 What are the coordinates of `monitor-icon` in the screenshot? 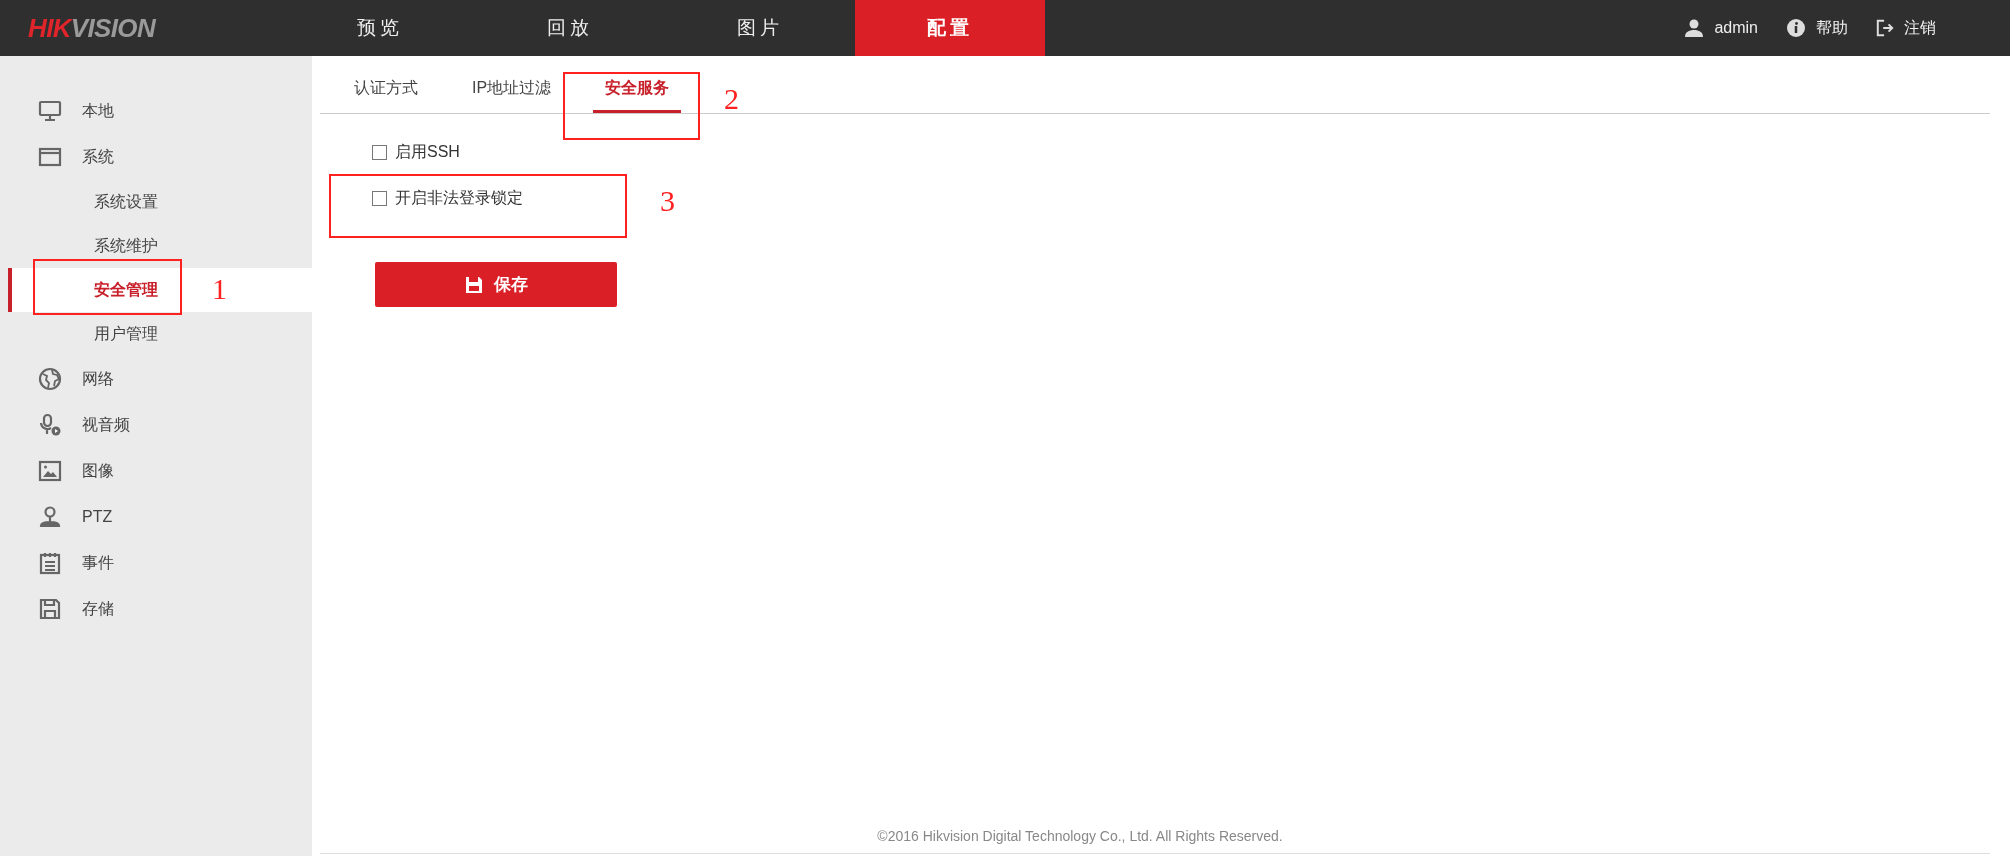 It's located at (50, 111).